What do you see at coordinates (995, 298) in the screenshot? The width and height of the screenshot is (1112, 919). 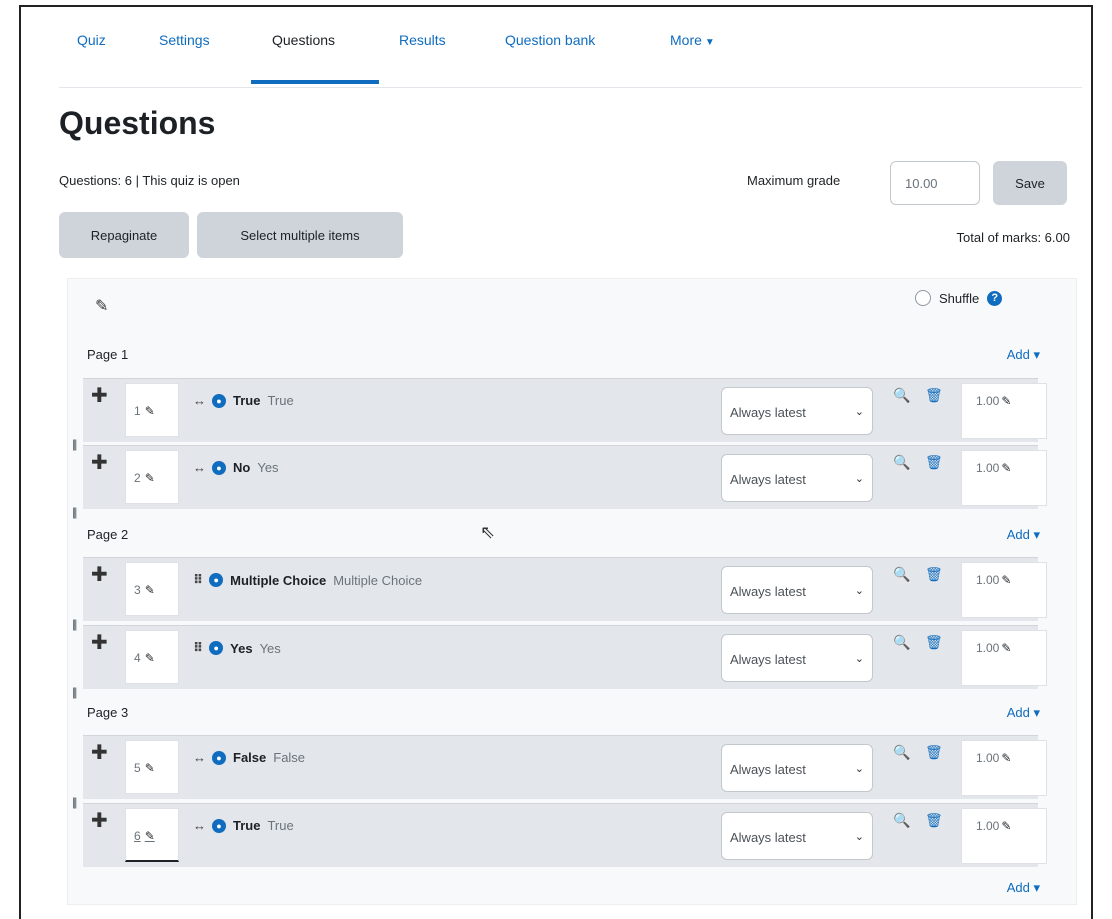 I see `help-icon: ?` at bounding box center [995, 298].